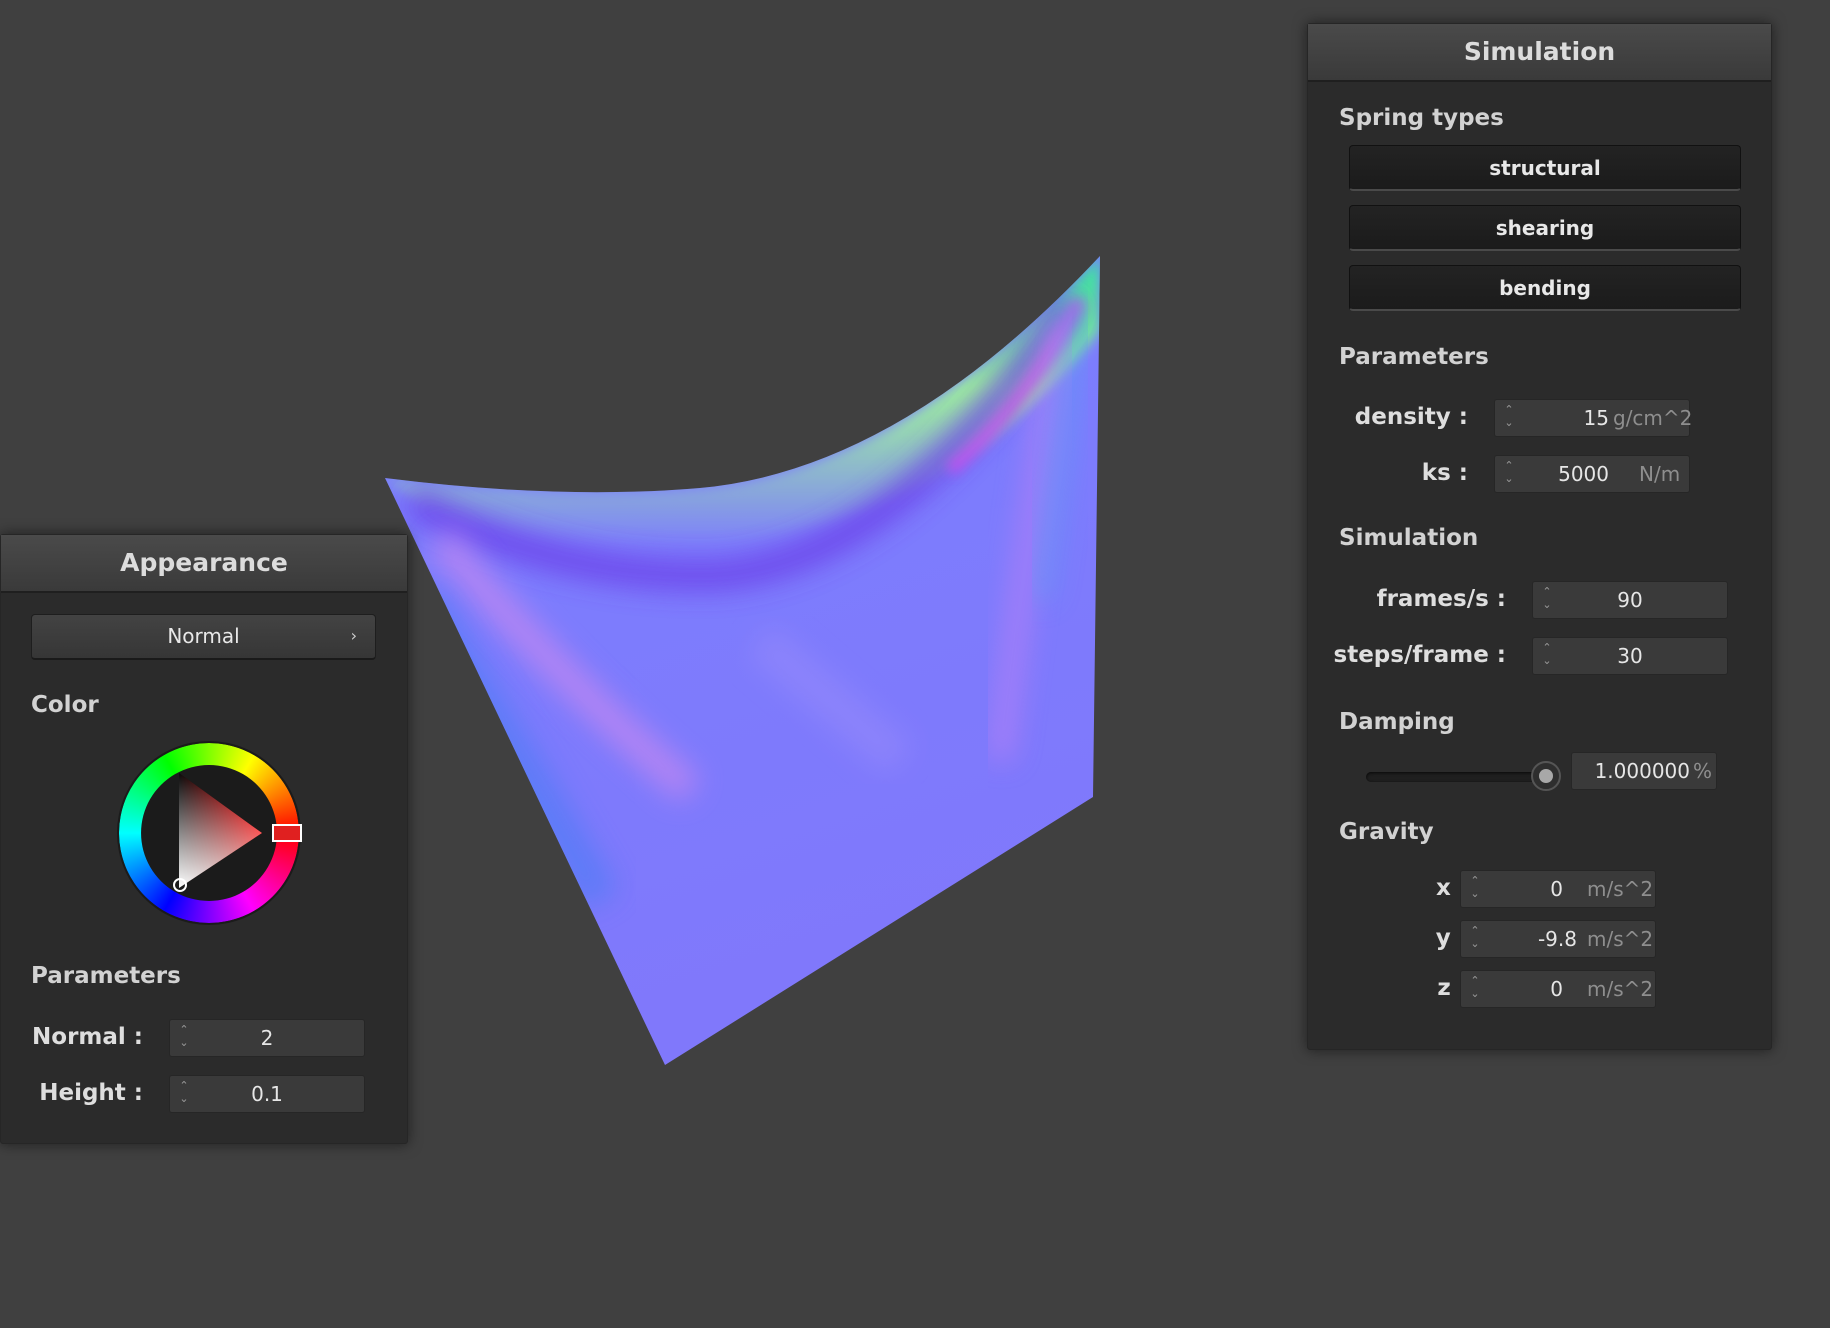  Describe the element at coordinates (1409, 538) in the screenshot. I see `simulation-group-label: Simulation` at that location.